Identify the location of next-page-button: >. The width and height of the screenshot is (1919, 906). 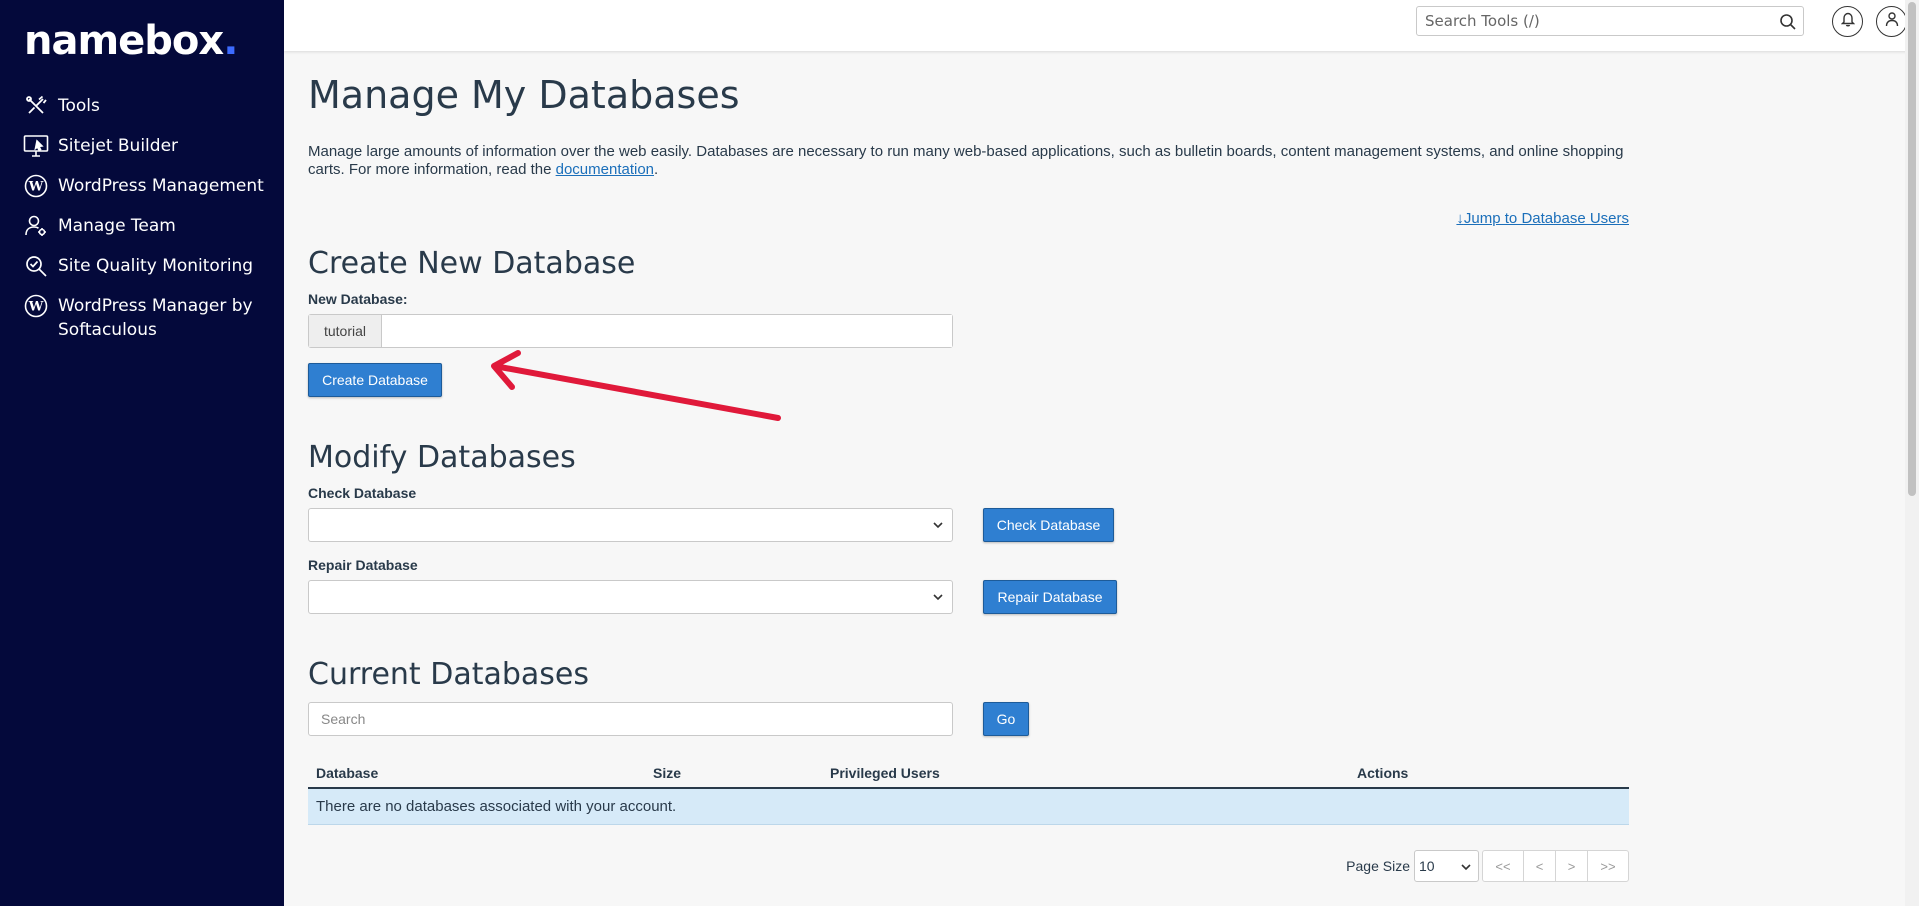
(1571, 866).